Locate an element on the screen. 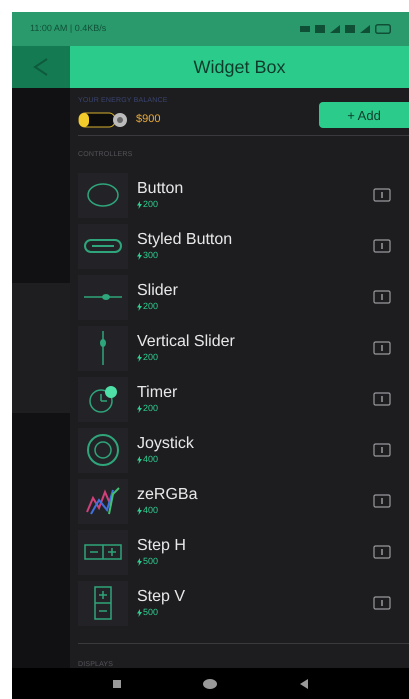 The height and width of the screenshot is (699, 409). add-button: + Add is located at coordinates (364, 115).